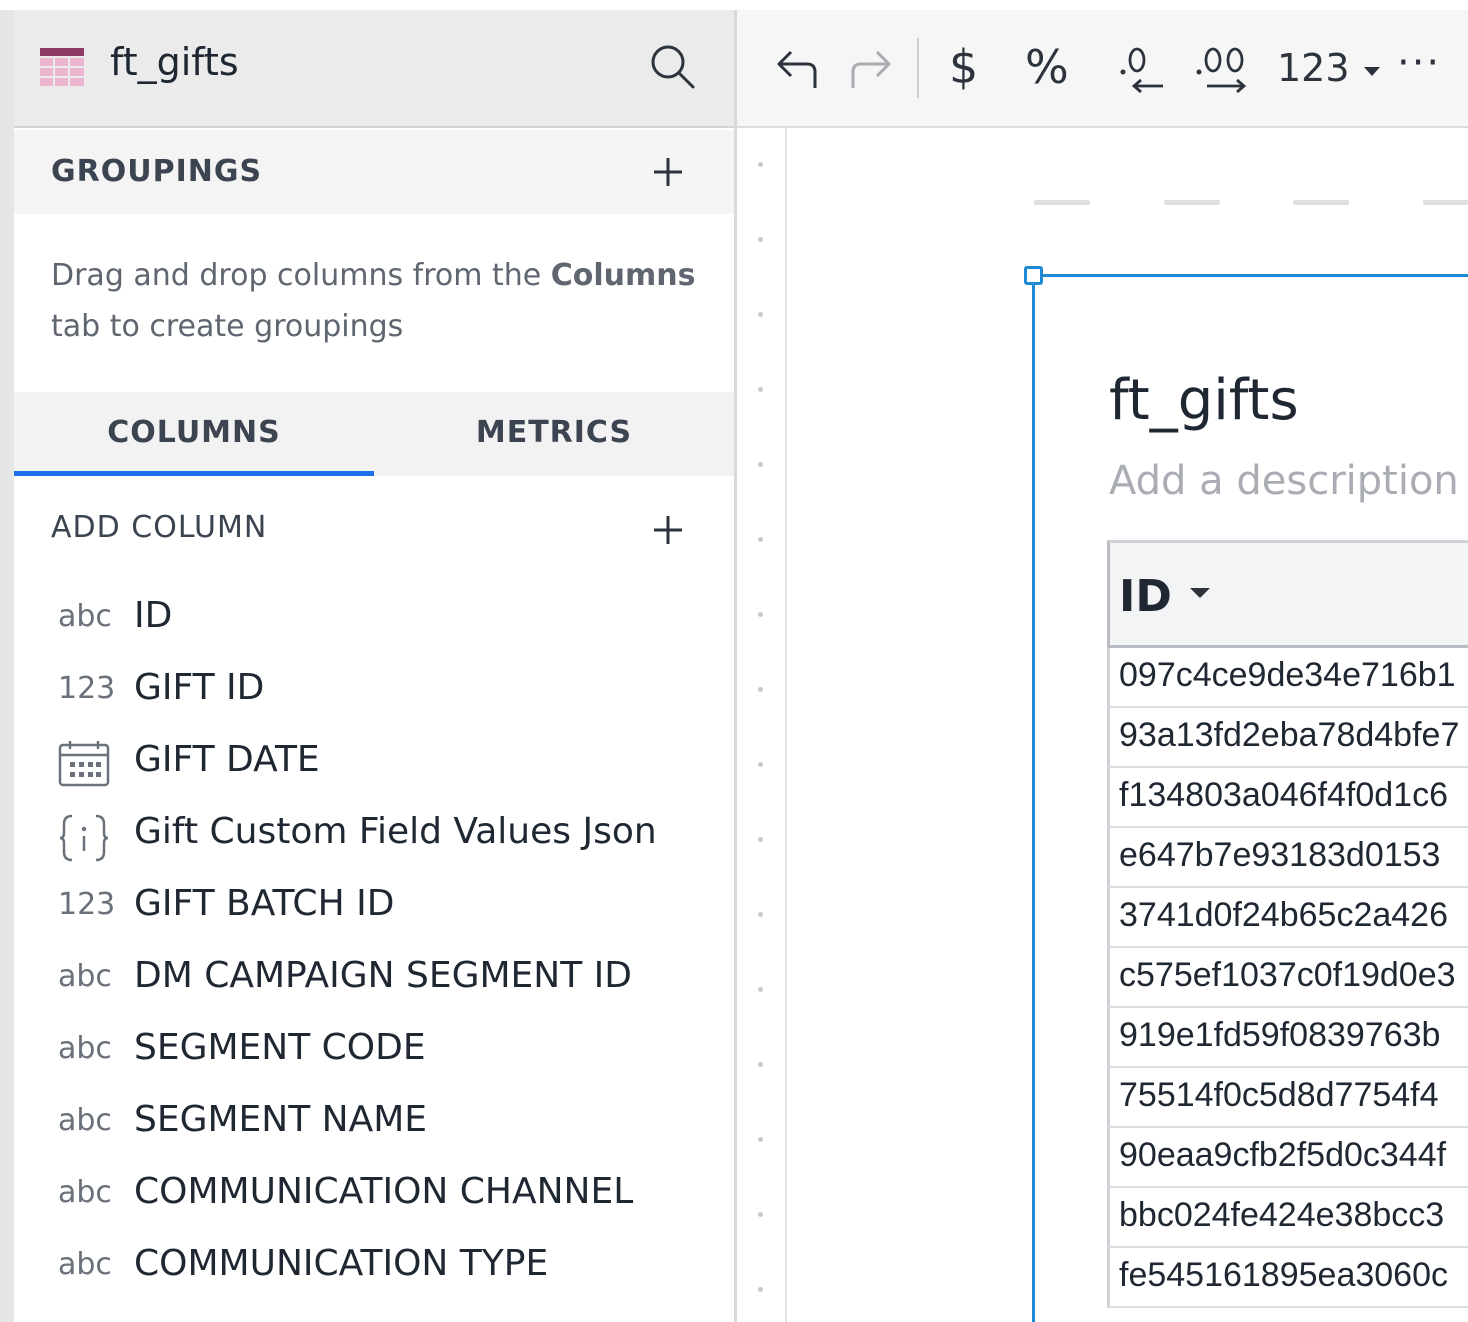  I want to click on table-row: 919e1fd59f0839763b, so click(1287, 1038).